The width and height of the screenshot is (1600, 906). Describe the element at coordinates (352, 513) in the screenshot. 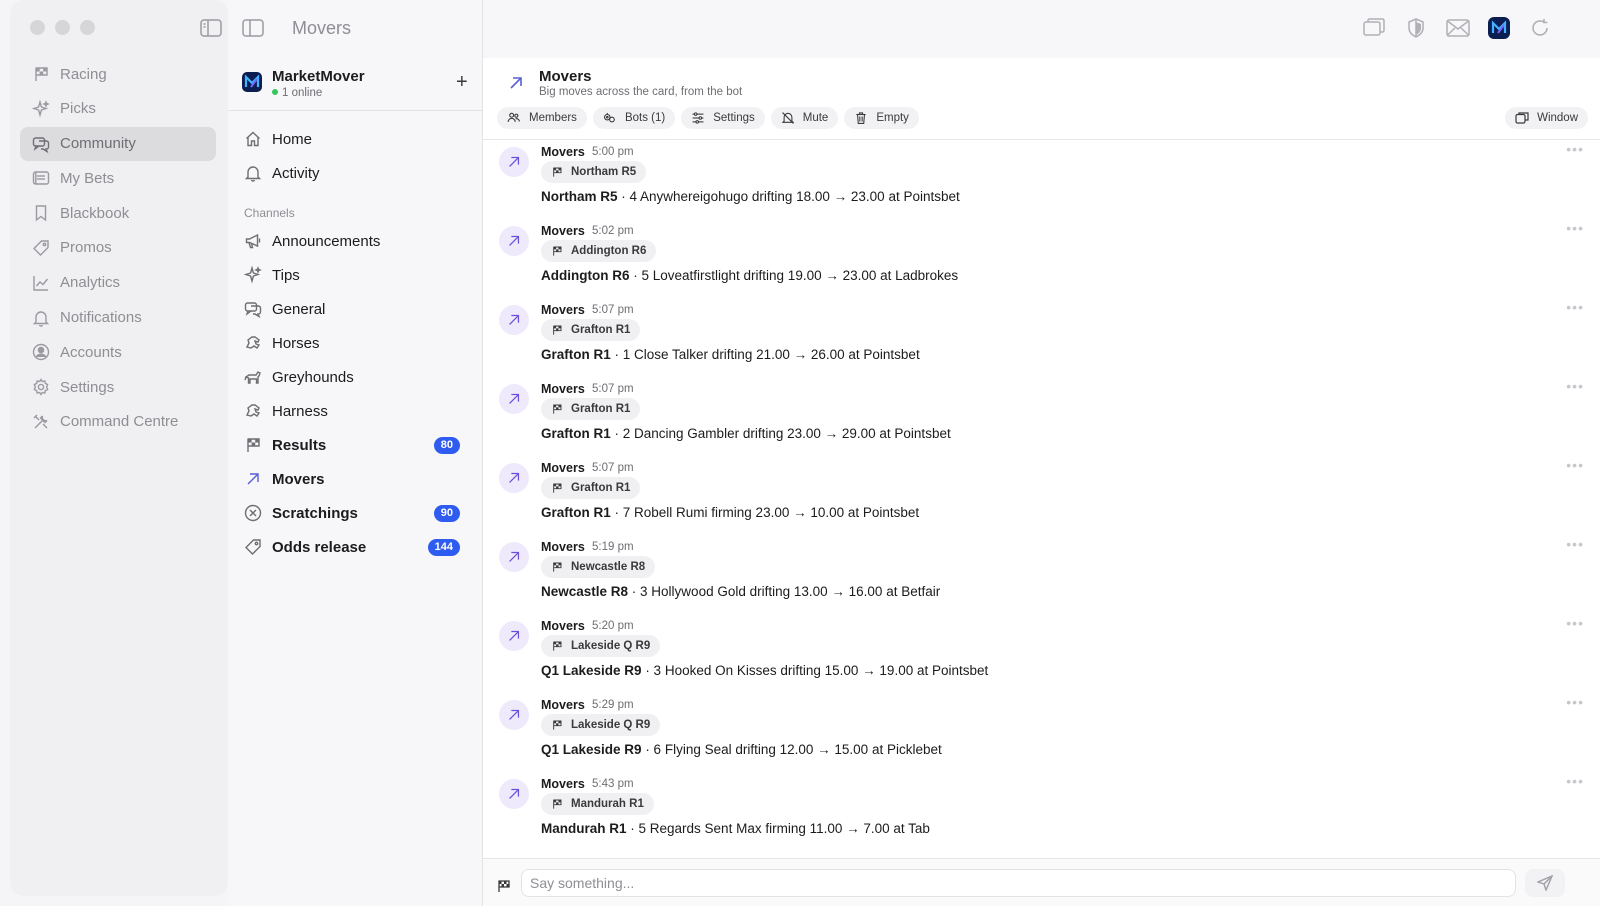

I see `channel-item-scratchings: Scratchings 90` at that location.